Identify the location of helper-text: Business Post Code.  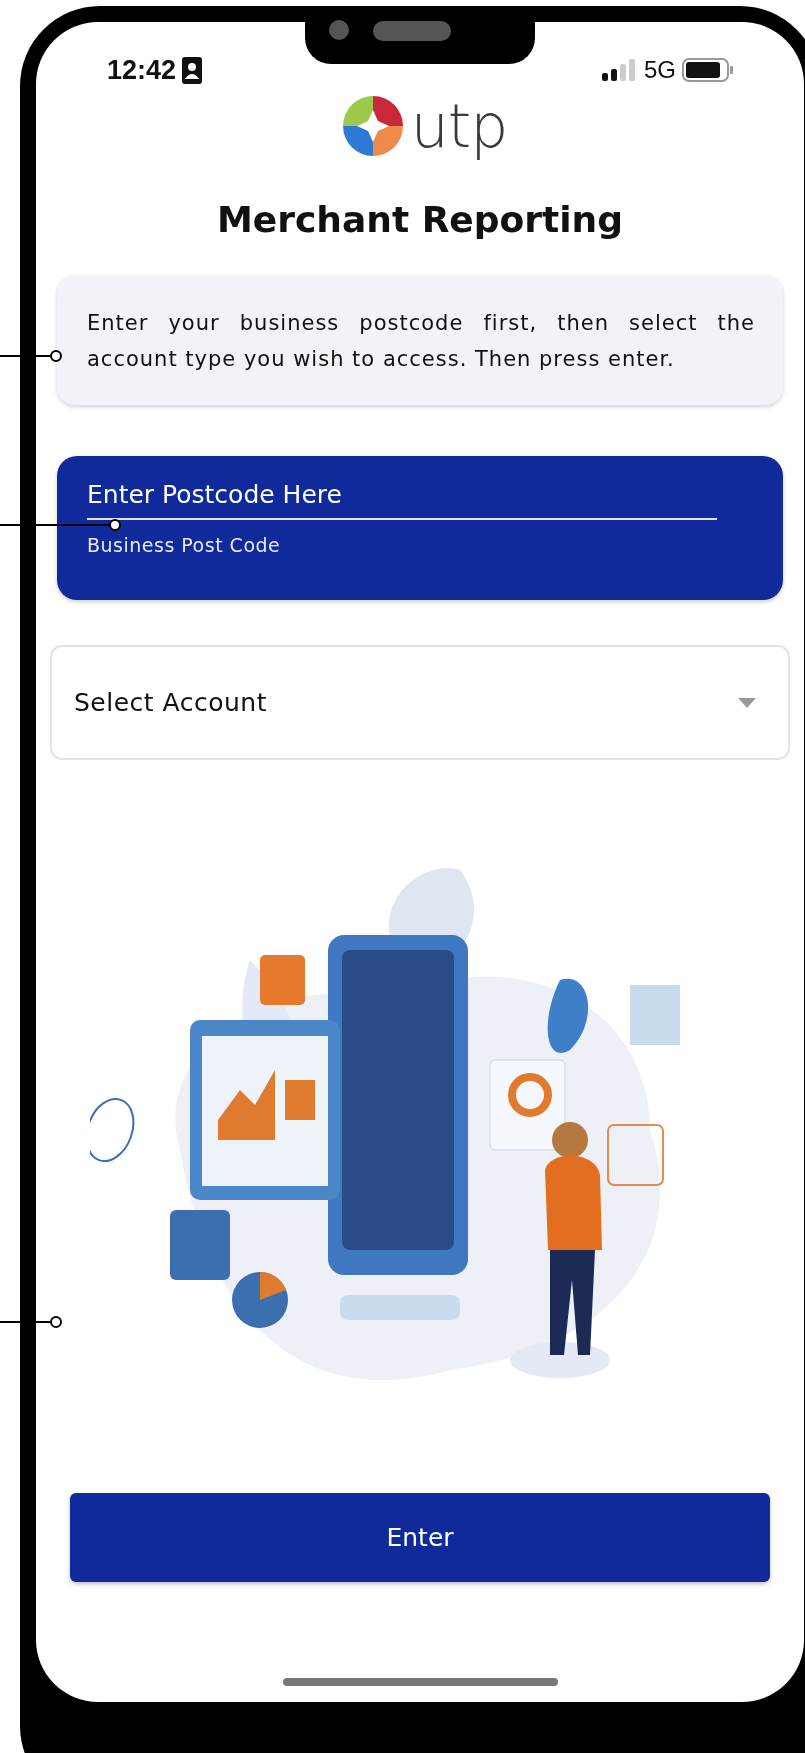
(184, 545).